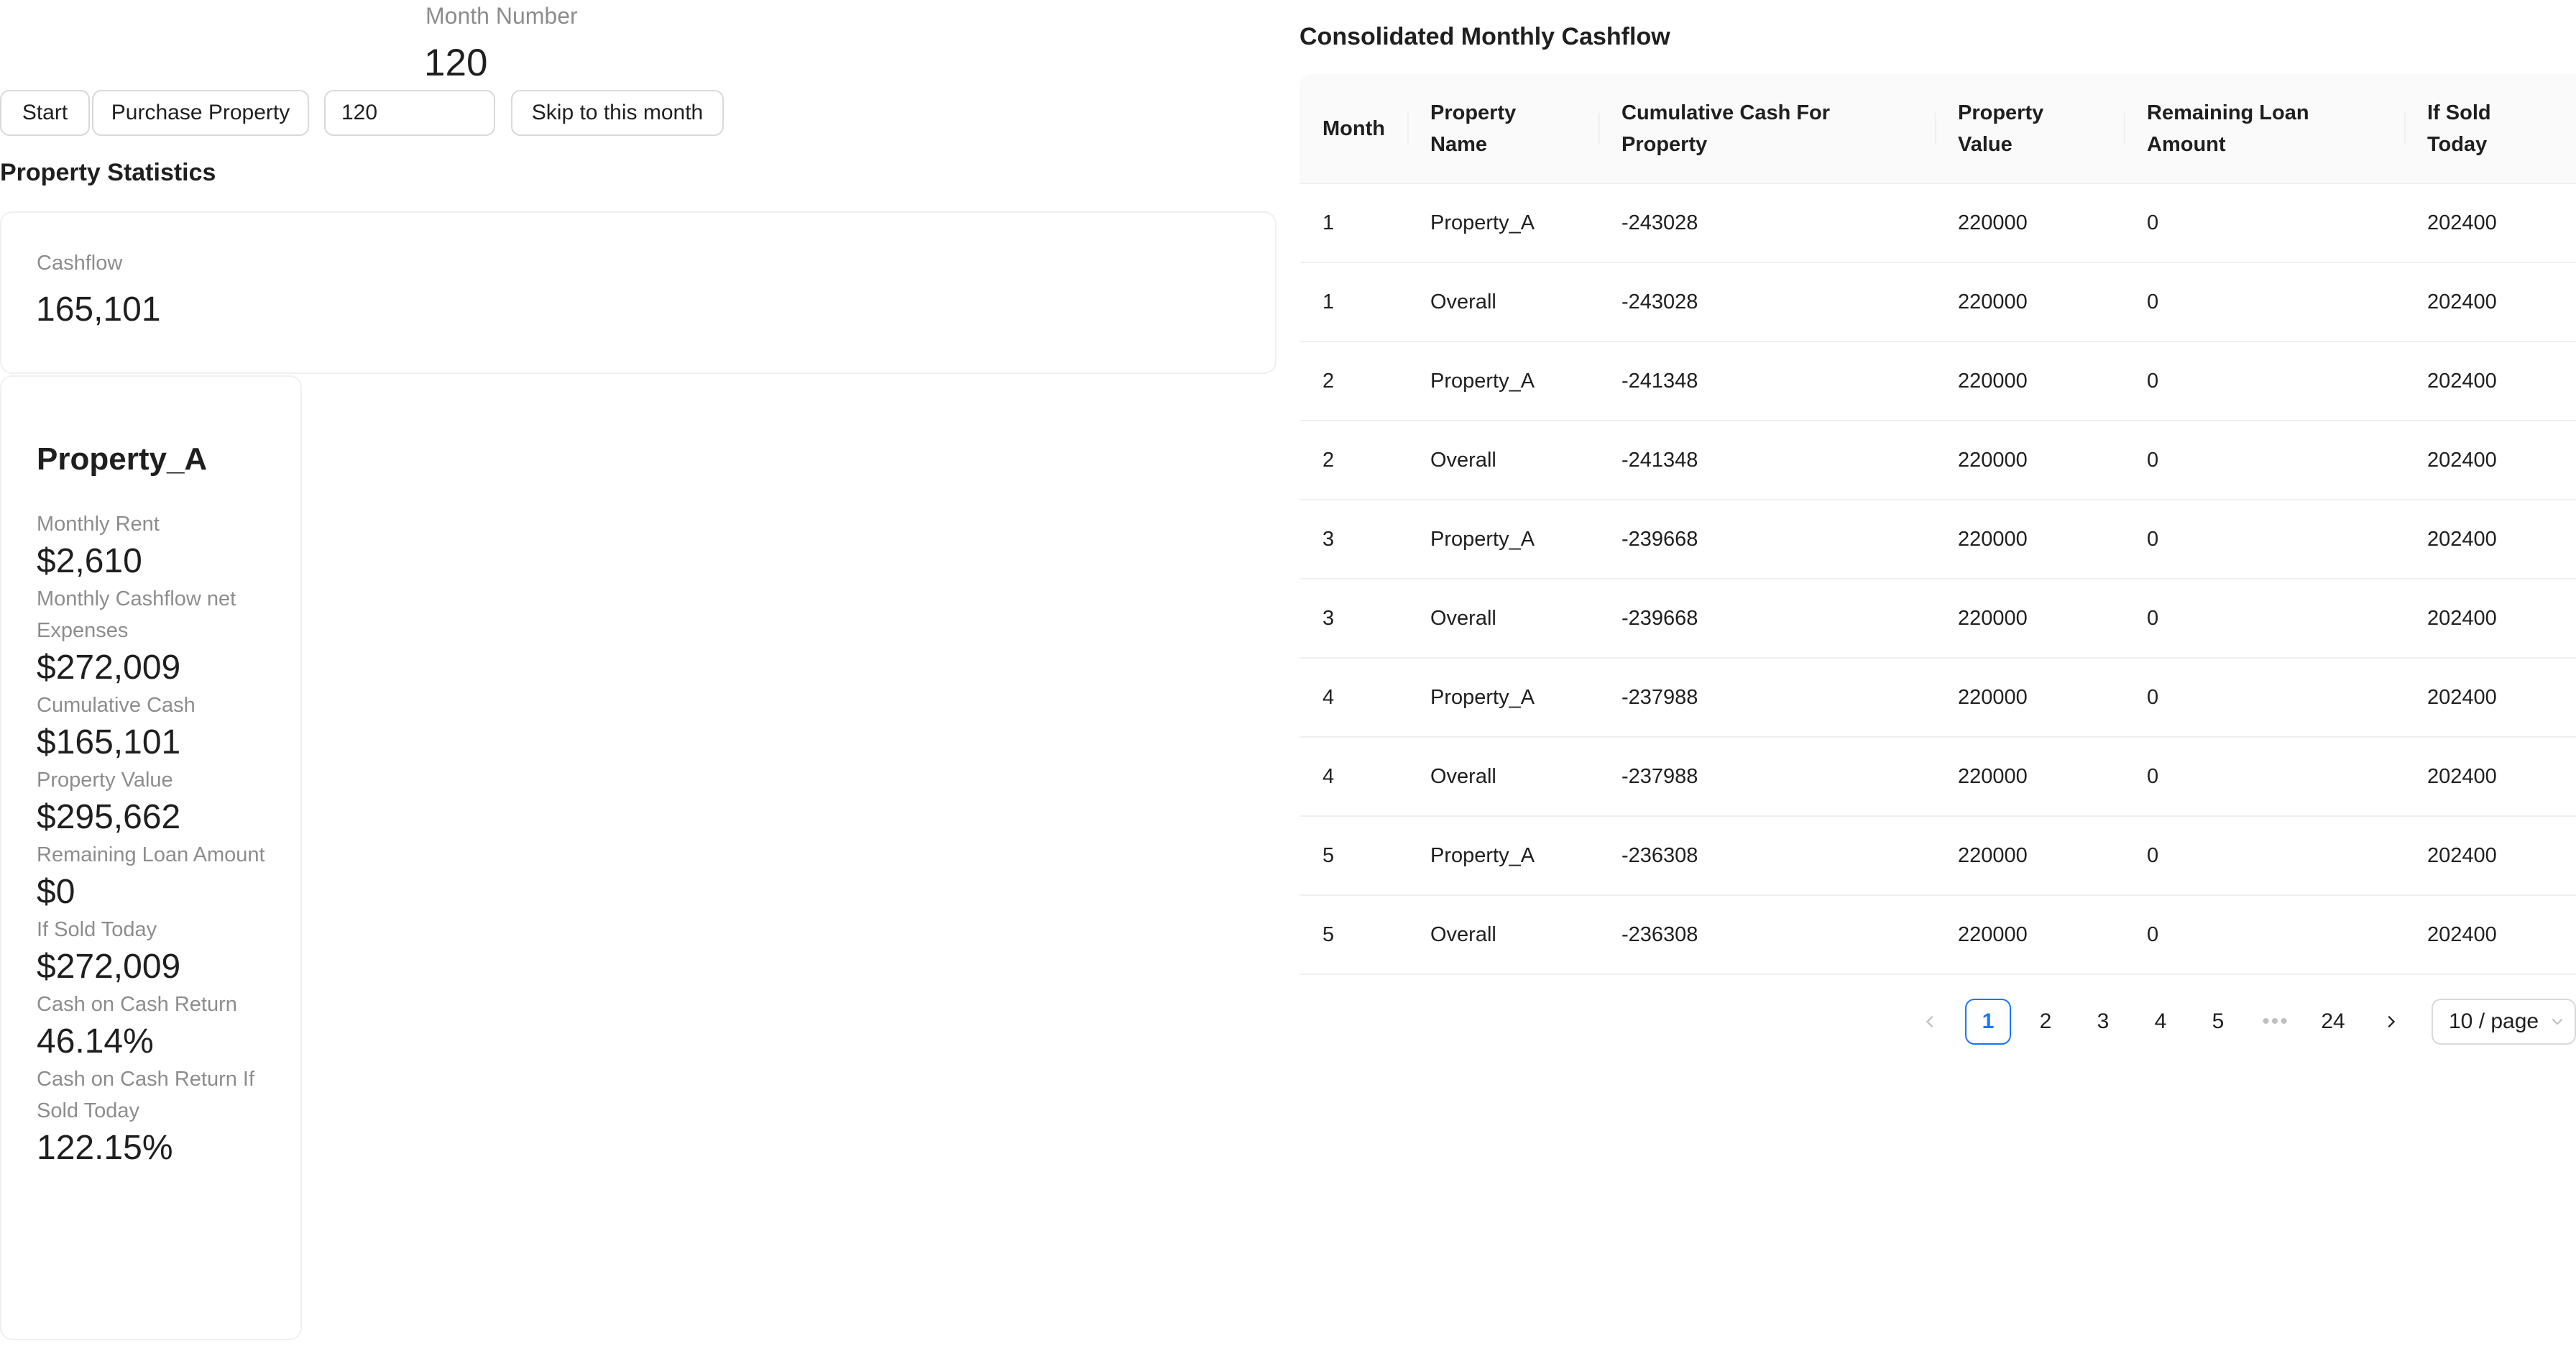  I want to click on stat-label: Cash on Cash Return, so click(137, 1004).